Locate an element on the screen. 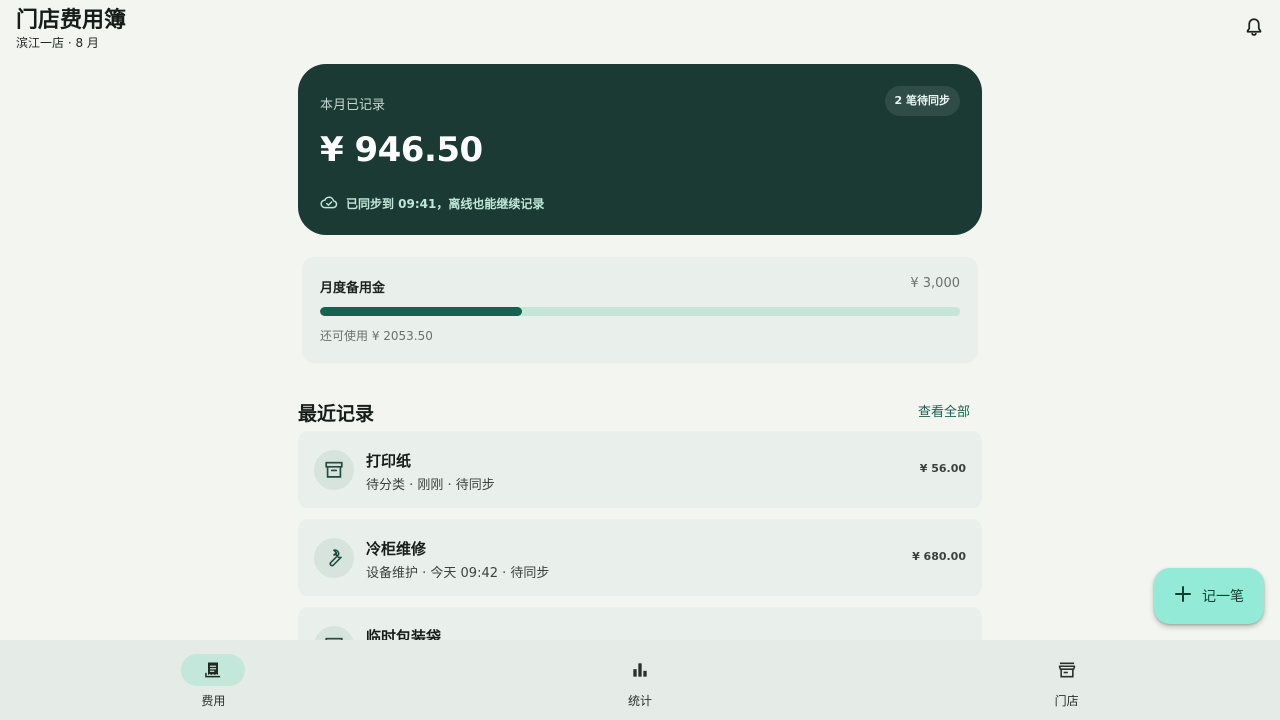 Image resolution: width=1280 pixels, height=720 pixels. recent-records-header: 最近记录 查看全部 is located at coordinates (640, 414).